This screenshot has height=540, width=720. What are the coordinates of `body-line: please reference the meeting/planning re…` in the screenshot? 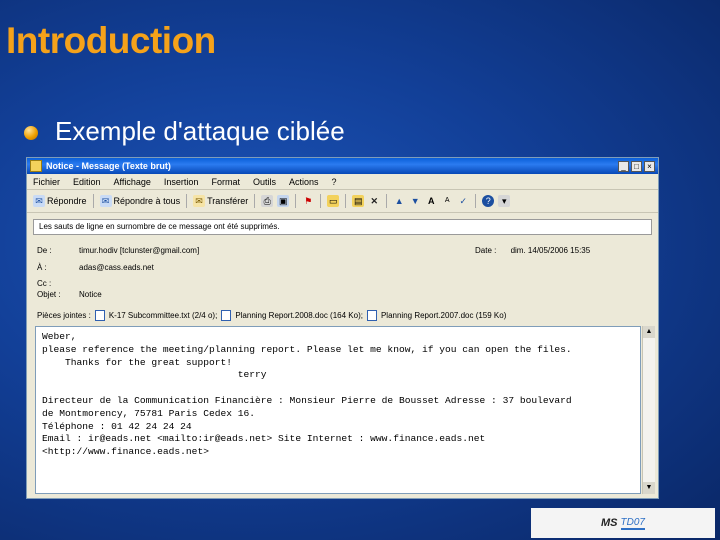 It's located at (307, 349).